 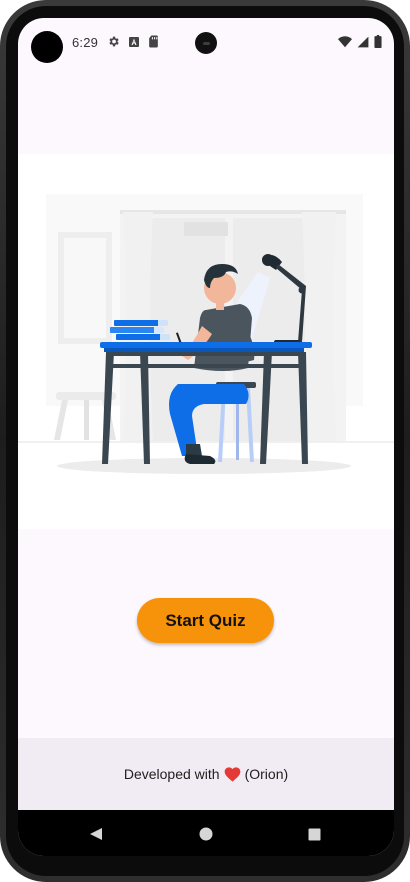 I want to click on gear-icon, so click(x=114, y=41).